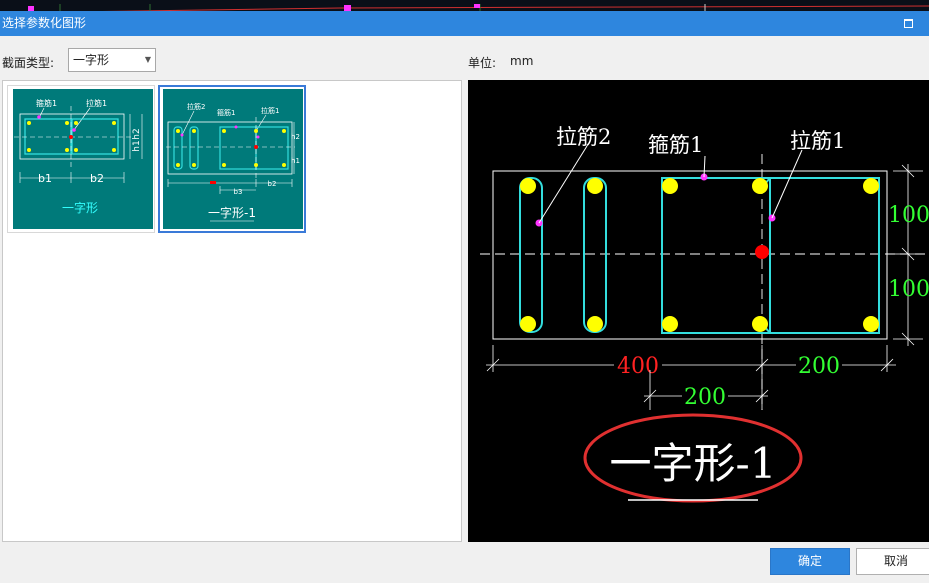 The image size is (929, 583). Describe the element at coordinates (583, 137) in the screenshot. I see `preview-tie2-label: 拉筋2` at that location.